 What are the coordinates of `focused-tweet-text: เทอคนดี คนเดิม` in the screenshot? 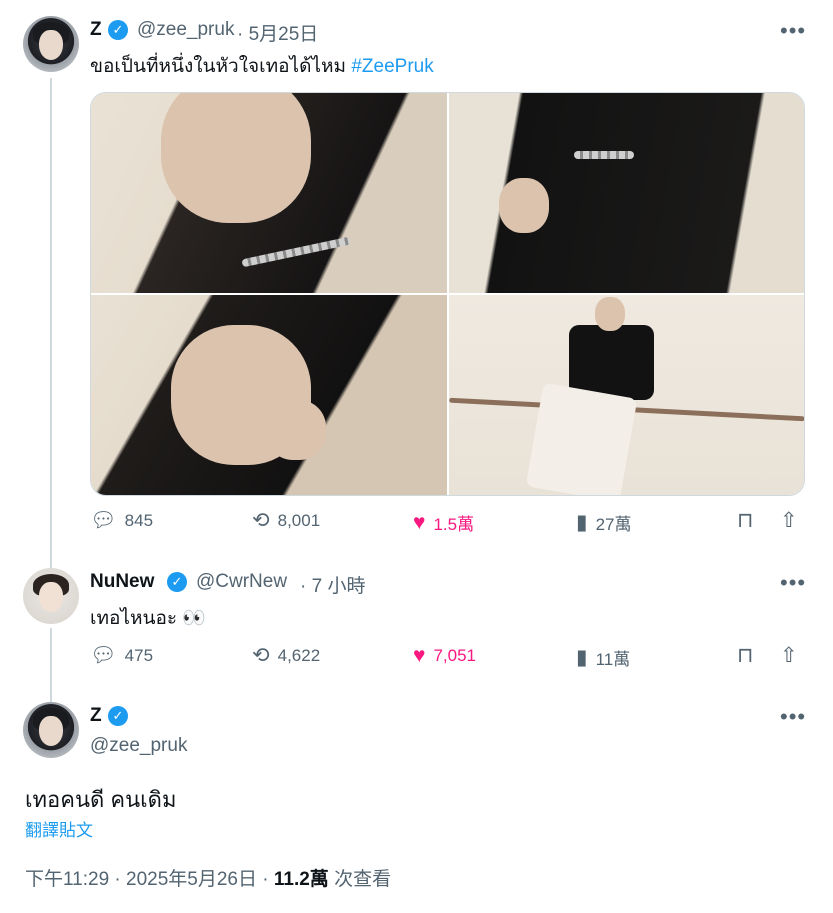 It's located at (101, 799).